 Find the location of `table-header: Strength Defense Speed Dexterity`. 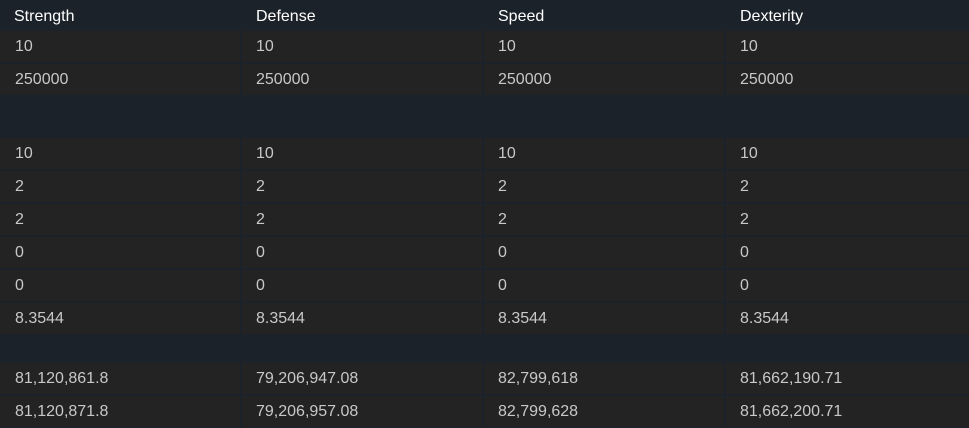

table-header: Strength Defense Speed Dexterity is located at coordinates (484, 15).